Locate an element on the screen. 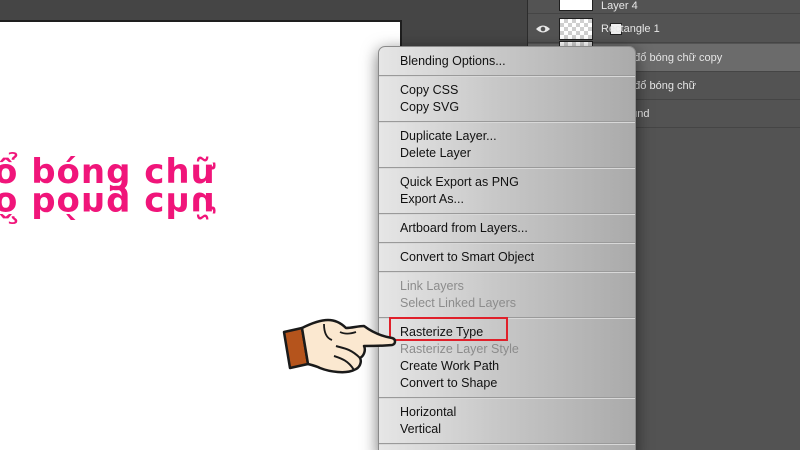 The height and width of the screenshot is (450, 800). menu-item-select-linked-layers: Select Linked Layers is located at coordinates (458, 303).